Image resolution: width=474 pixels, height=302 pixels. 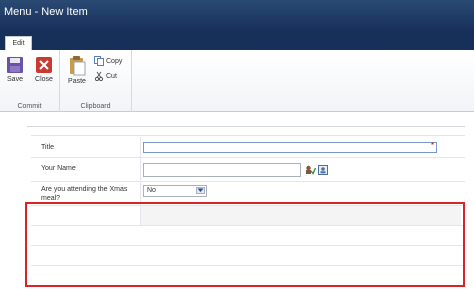 I want to click on form-top-row, so click(x=248, y=135).